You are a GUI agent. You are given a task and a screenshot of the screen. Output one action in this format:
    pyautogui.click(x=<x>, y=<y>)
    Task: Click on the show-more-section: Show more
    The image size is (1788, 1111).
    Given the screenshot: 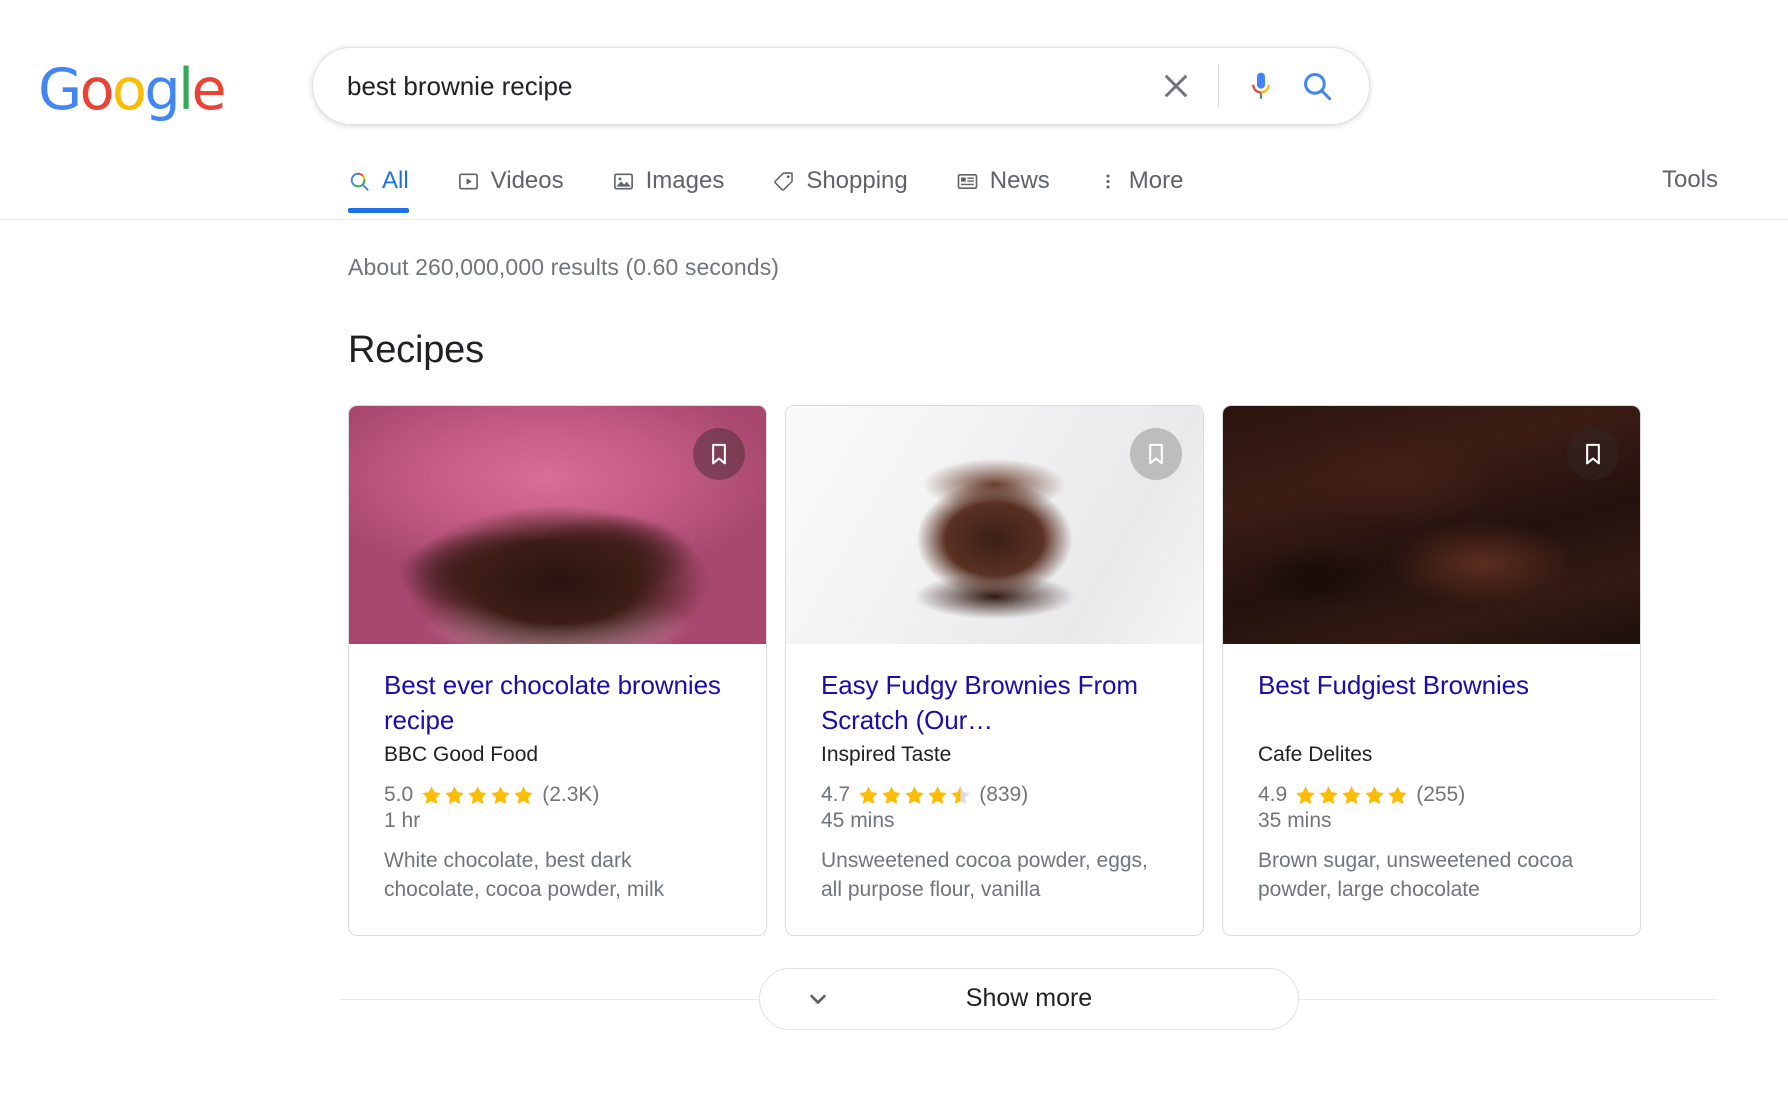 What is the action you would take?
    pyautogui.click(x=1029, y=998)
    